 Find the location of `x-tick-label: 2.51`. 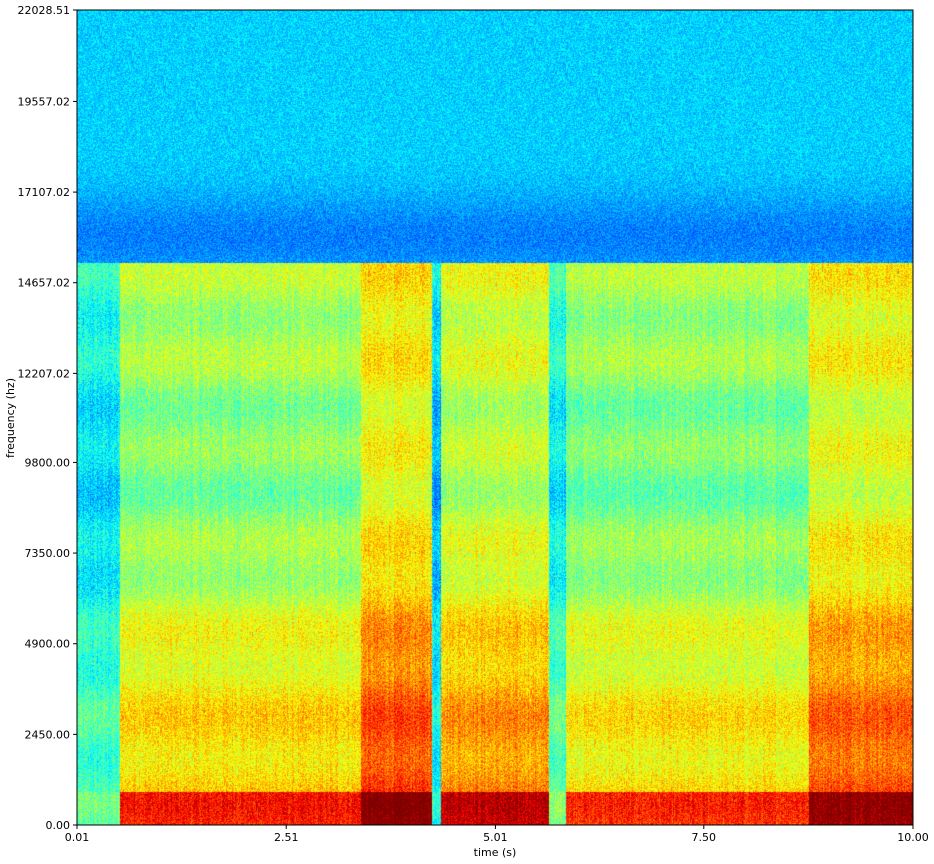

x-tick-label: 2.51 is located at coordinates (286, 837).